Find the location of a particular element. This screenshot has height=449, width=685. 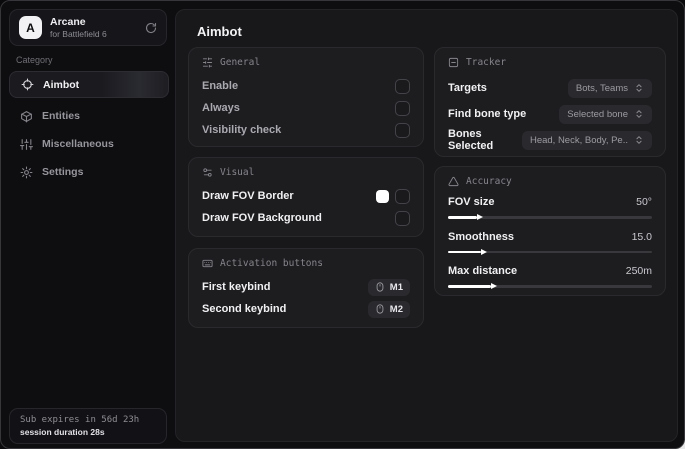

activation-card-header: Activation buttons is located at coordinates (306, 263).